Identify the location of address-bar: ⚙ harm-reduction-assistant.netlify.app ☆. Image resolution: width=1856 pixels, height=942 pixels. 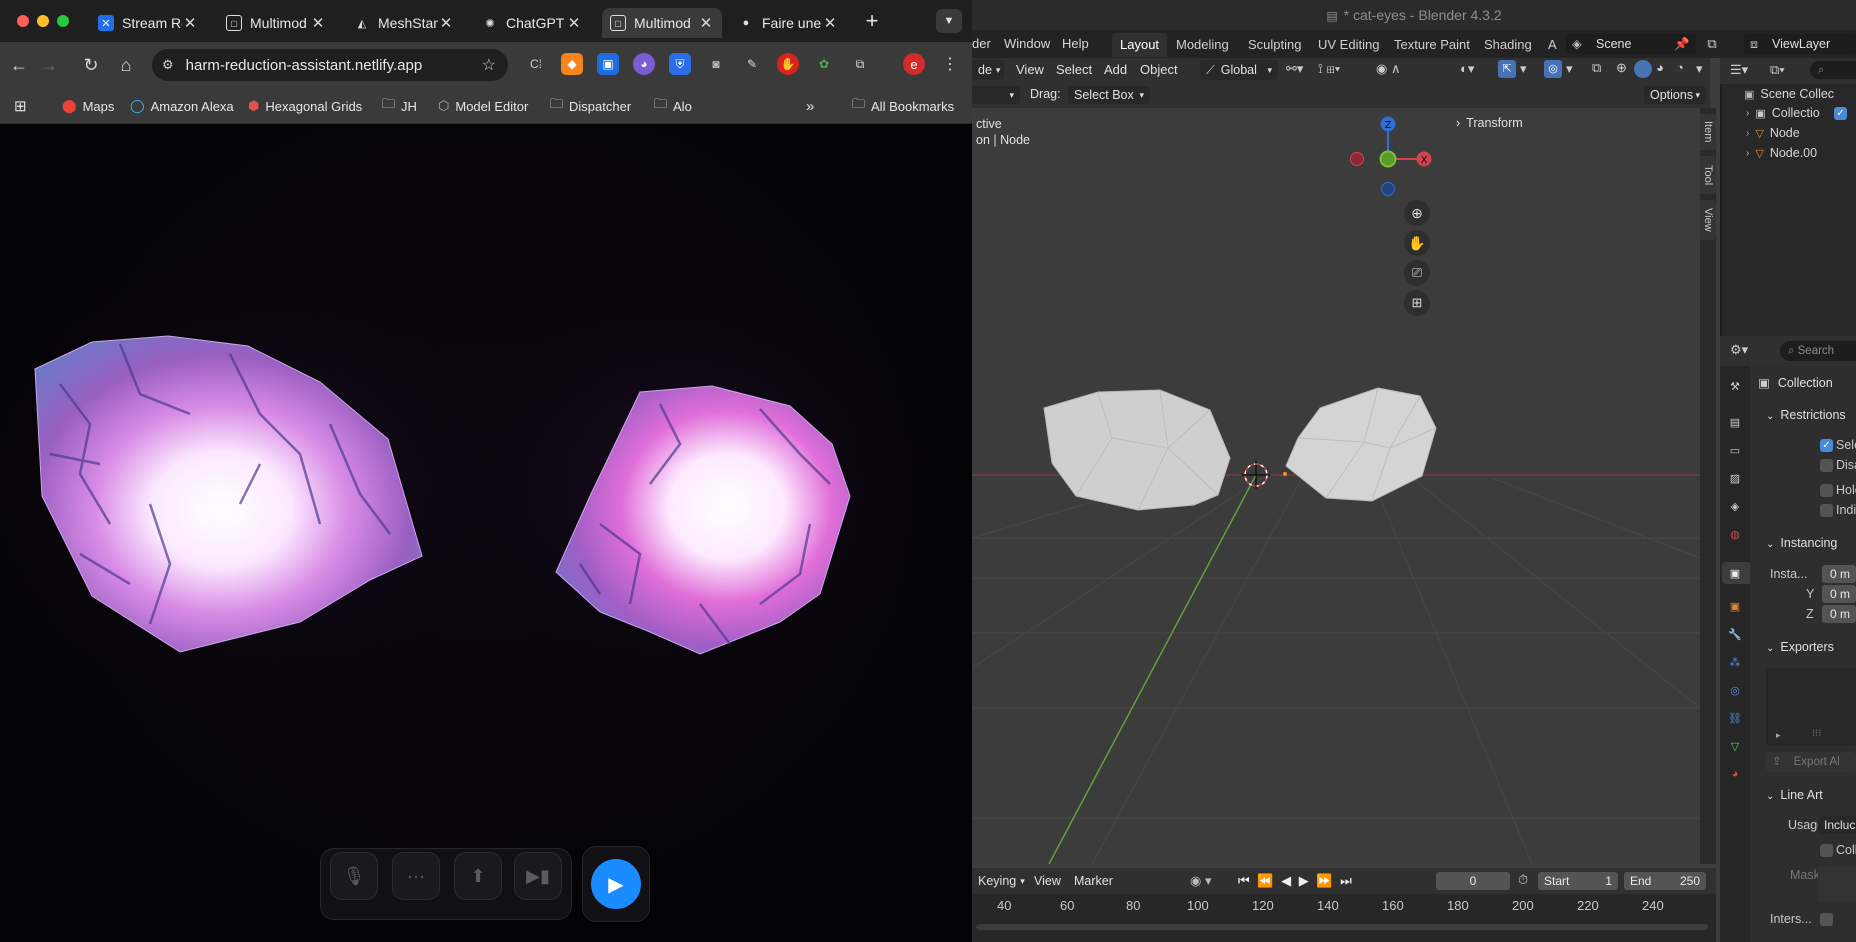
(330, 65).